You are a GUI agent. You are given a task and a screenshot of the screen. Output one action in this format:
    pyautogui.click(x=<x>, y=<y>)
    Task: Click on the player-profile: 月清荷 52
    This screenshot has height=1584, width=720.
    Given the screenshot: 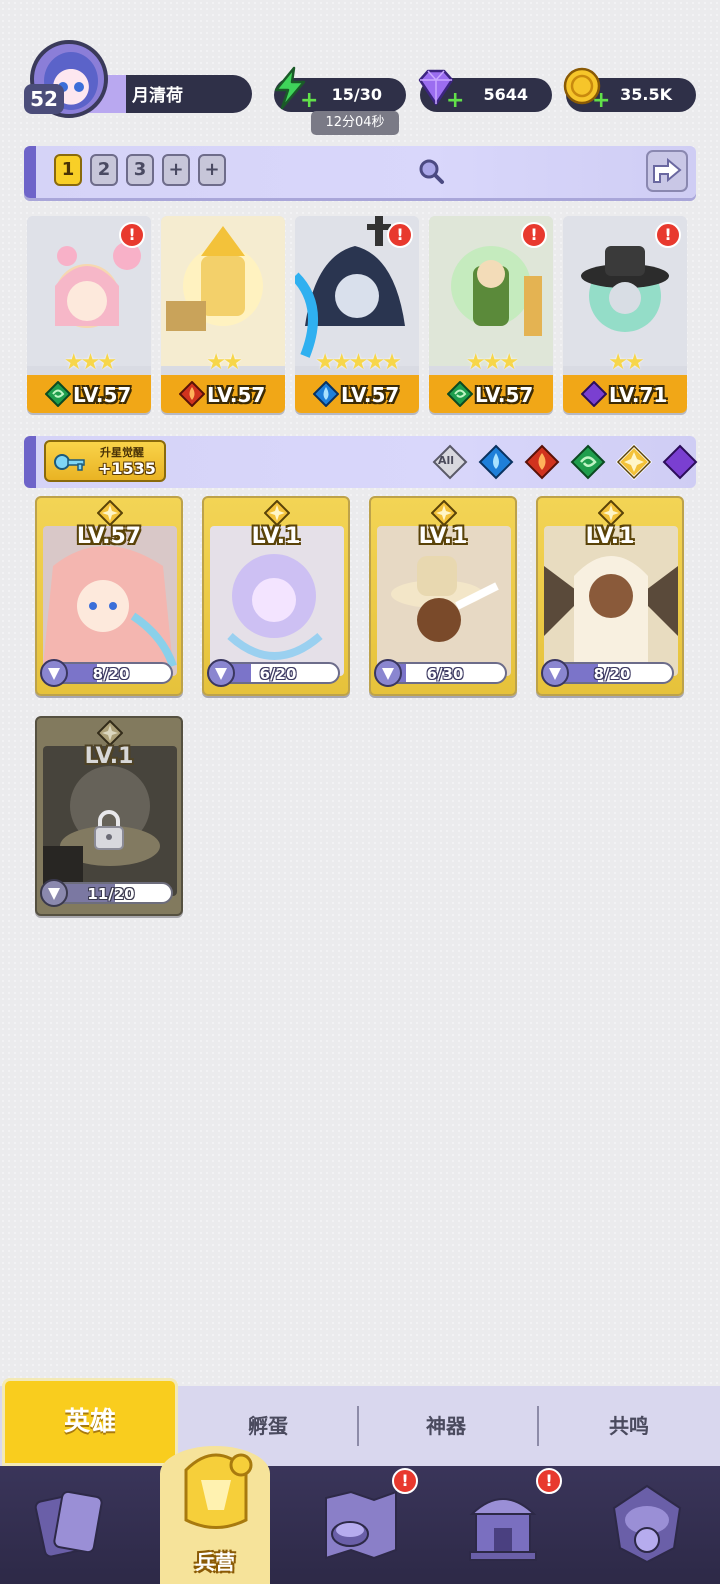 What is the action you would take?
    pyautogui.click(x=139, y=79)
    